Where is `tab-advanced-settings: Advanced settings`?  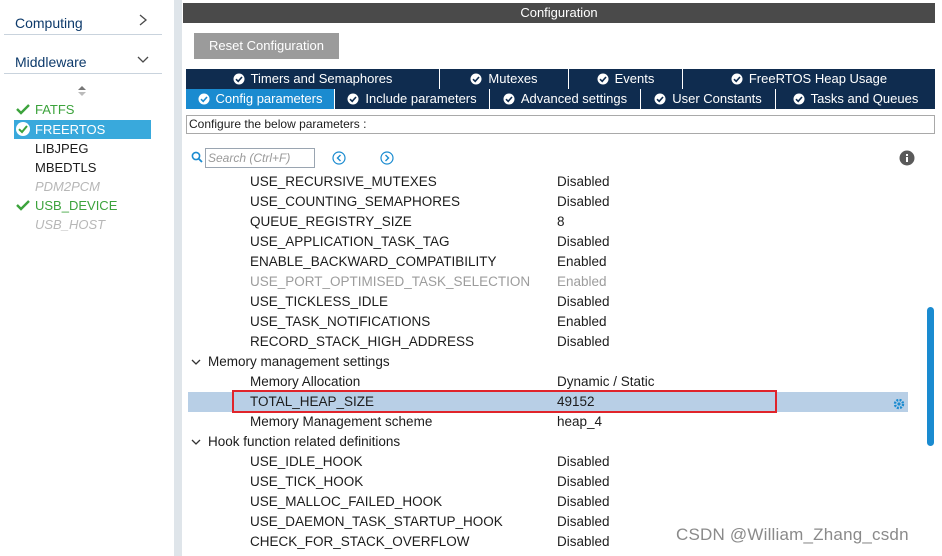 tab-advanced-settings: Advanced settings is located at coordinates (565, 99).